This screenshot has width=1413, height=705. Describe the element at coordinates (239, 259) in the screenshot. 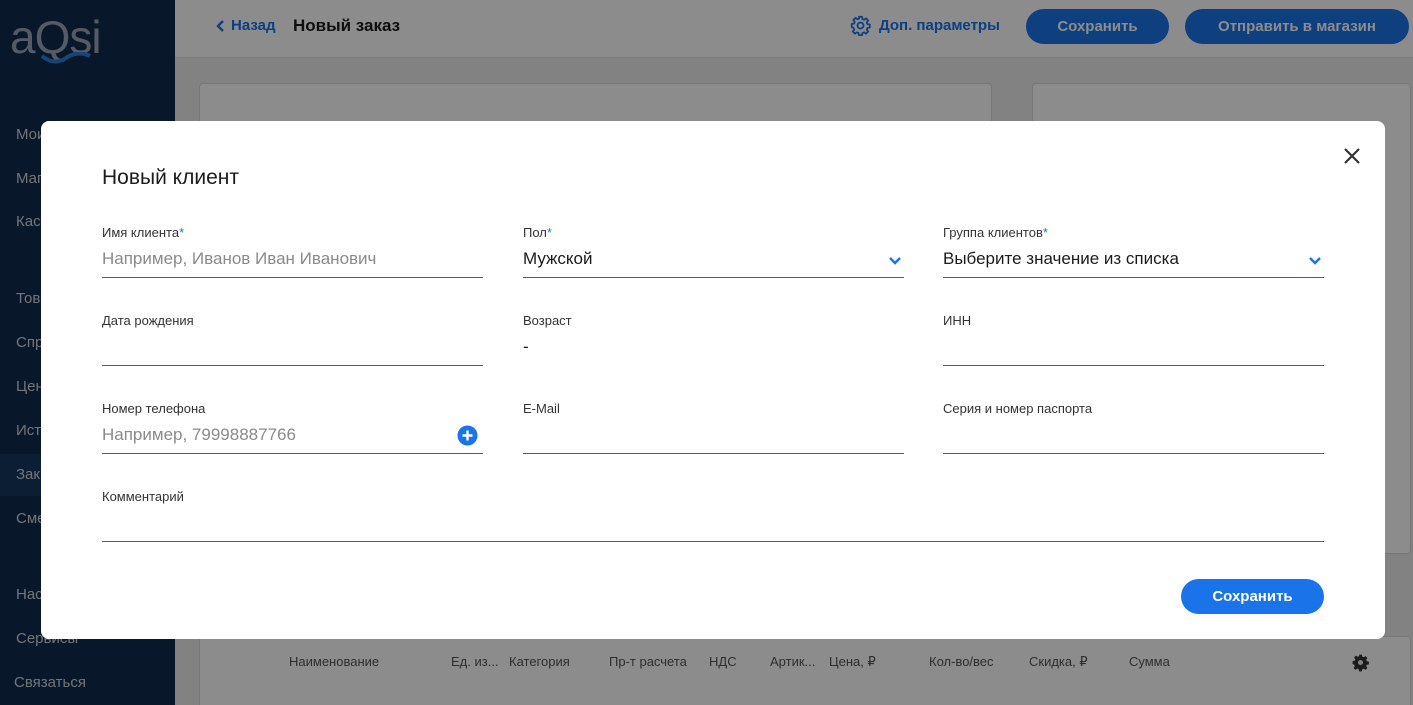

I see `client-name-input: Например, Иванов Иван Иванович` at that location.